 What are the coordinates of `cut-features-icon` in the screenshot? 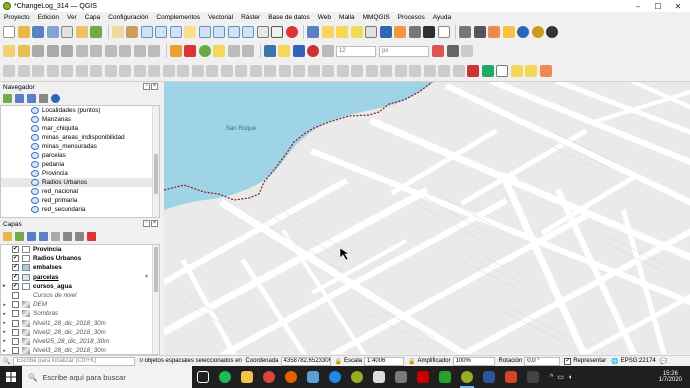 It's located at (96, 51).